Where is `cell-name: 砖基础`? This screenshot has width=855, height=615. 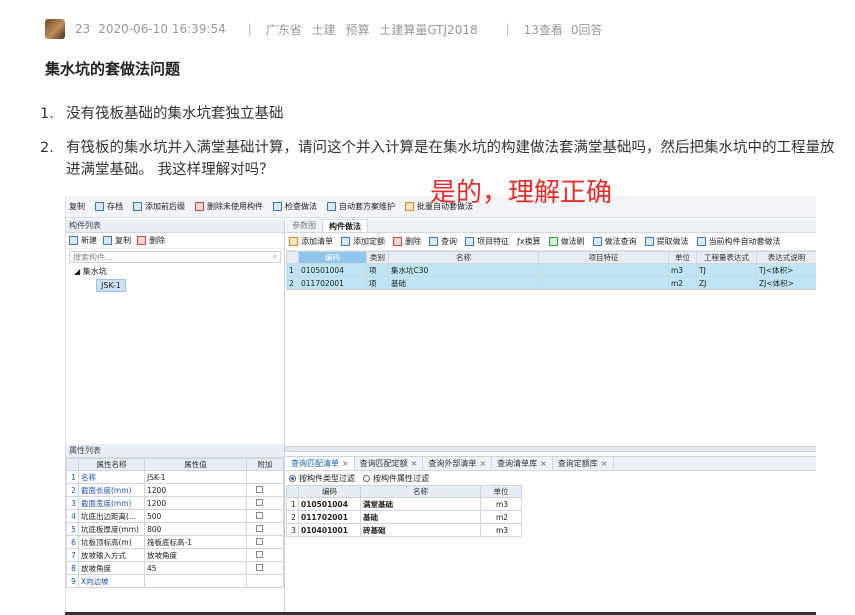 cell-name: 砖基础 is located at coordinates (420, 530).